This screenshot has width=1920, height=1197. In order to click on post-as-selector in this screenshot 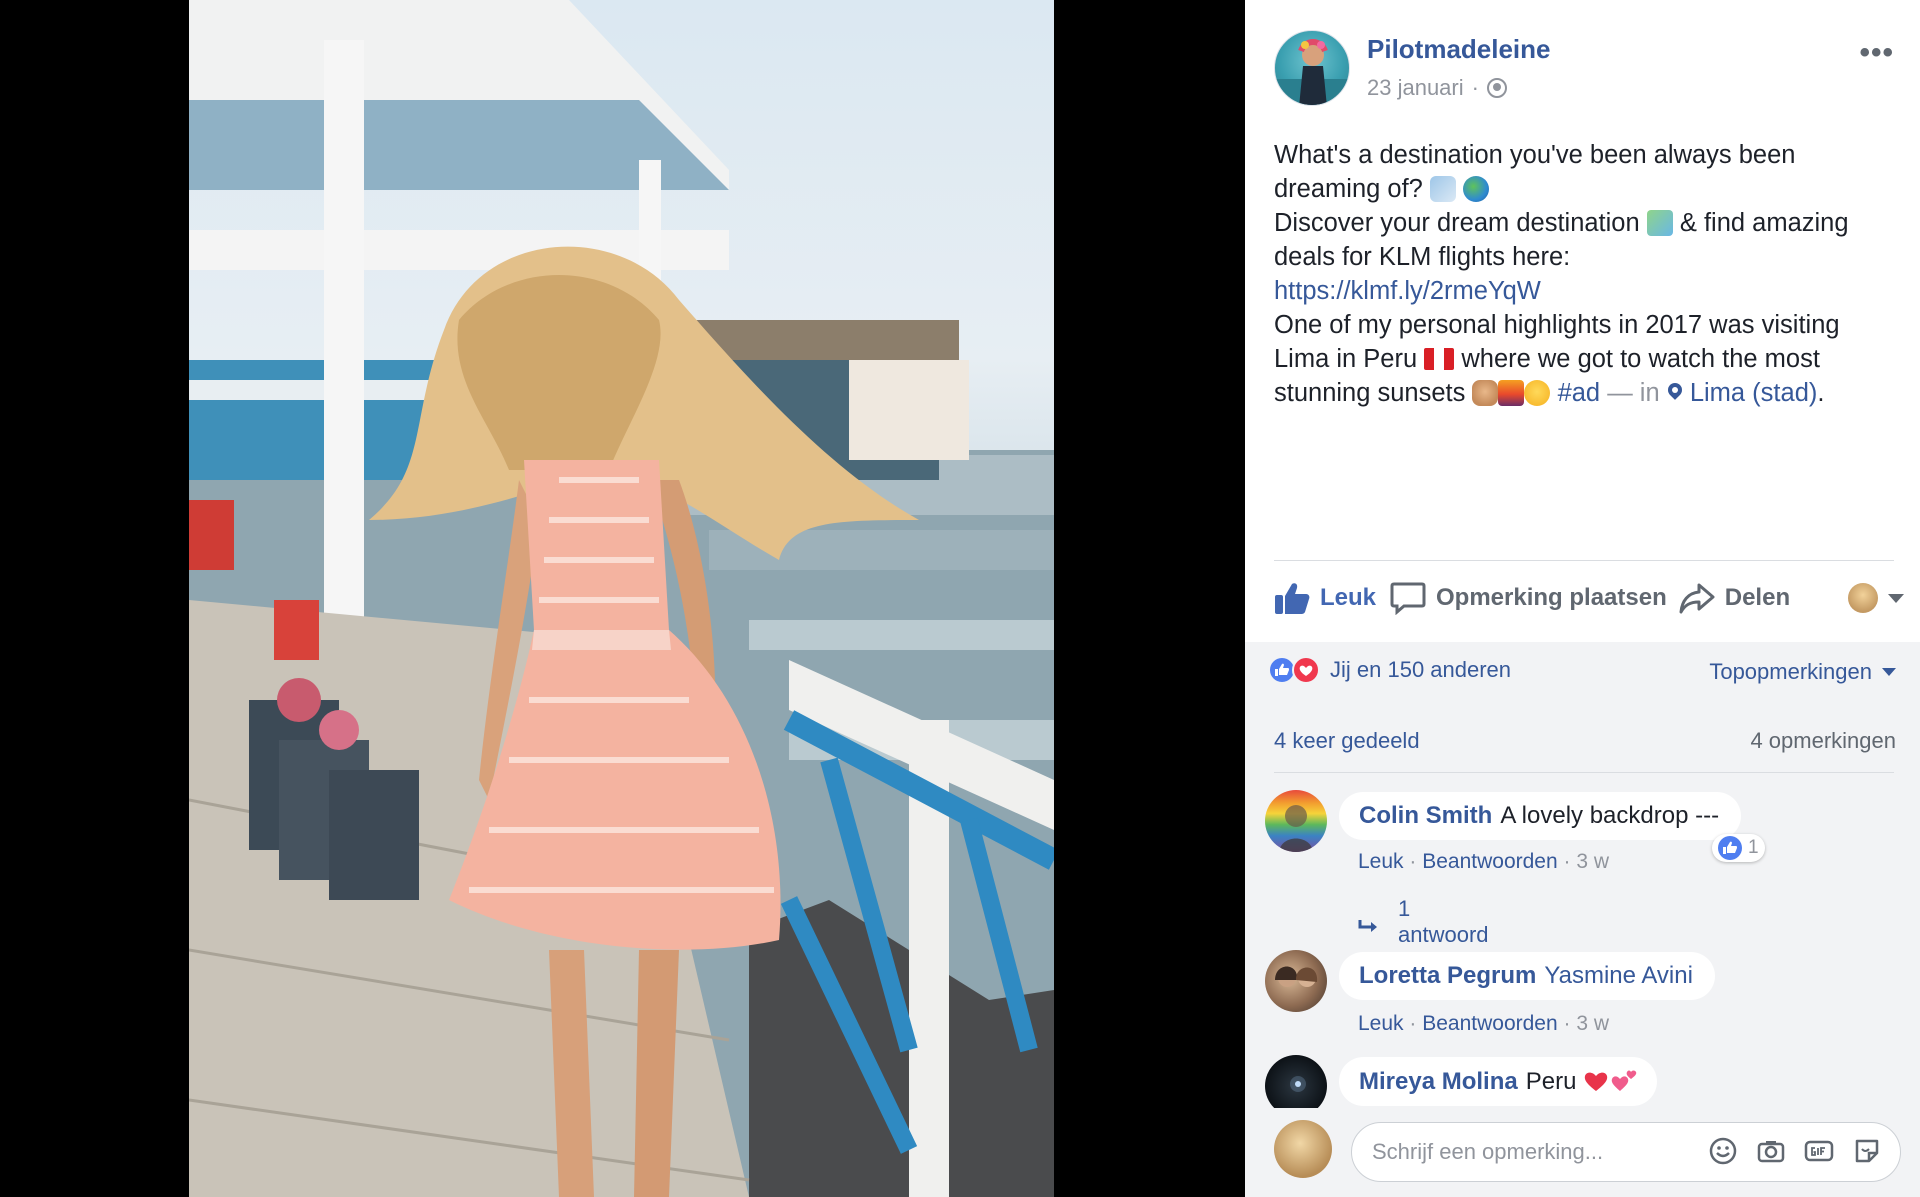, I will do `click(1876, 598)`.